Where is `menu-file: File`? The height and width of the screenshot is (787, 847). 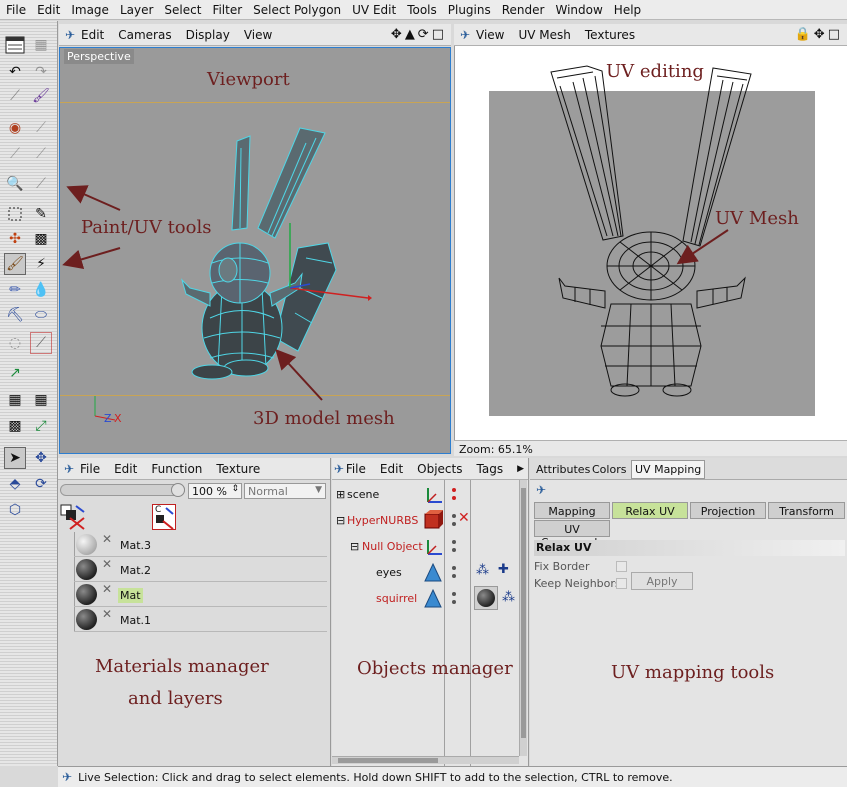
menu-file: File is located at coordinates (16, 10).